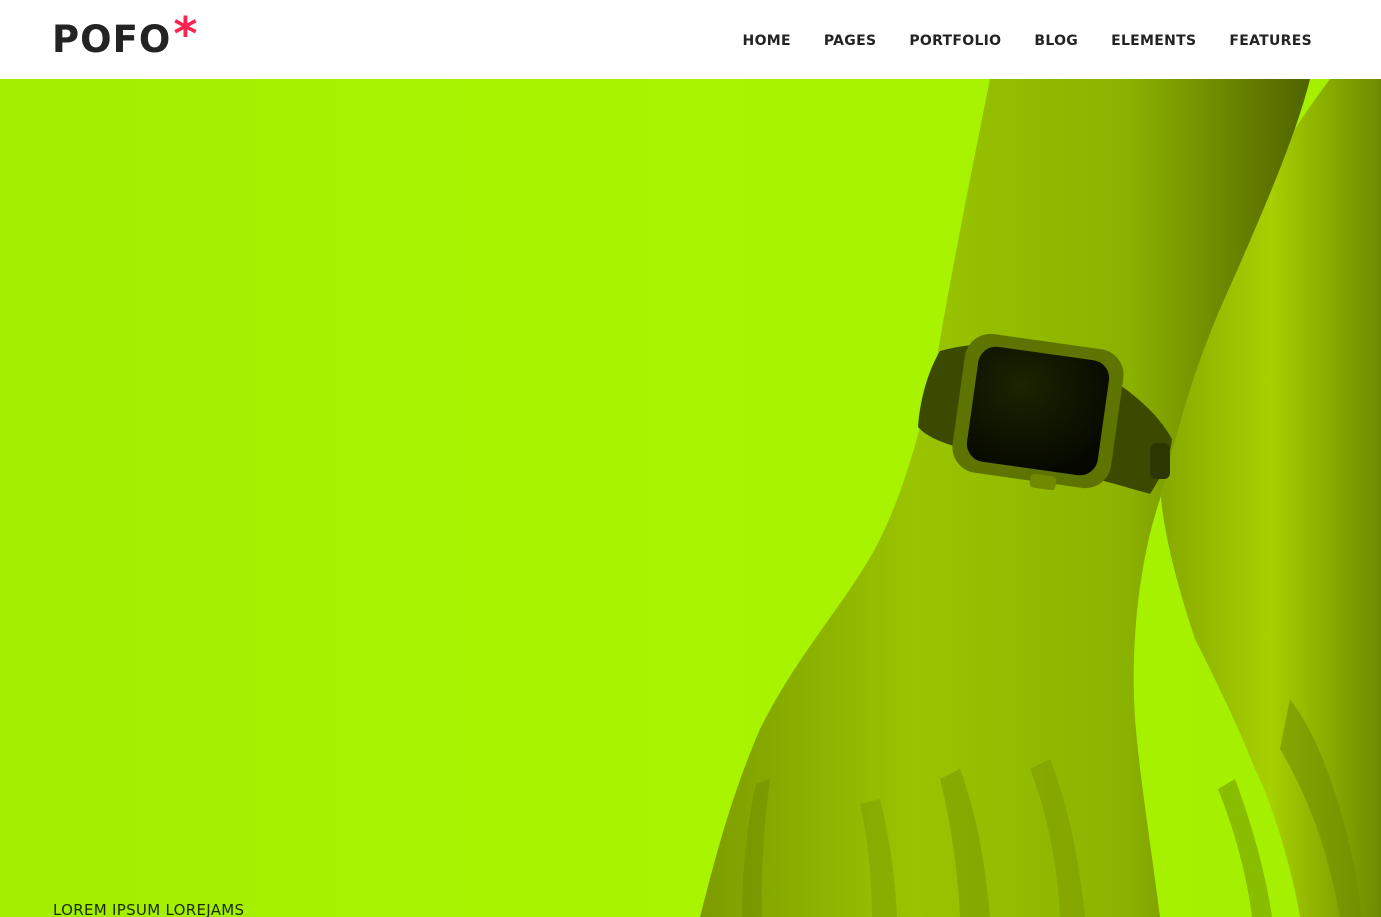  I want to click on watch-screen, so click(1038, 411).